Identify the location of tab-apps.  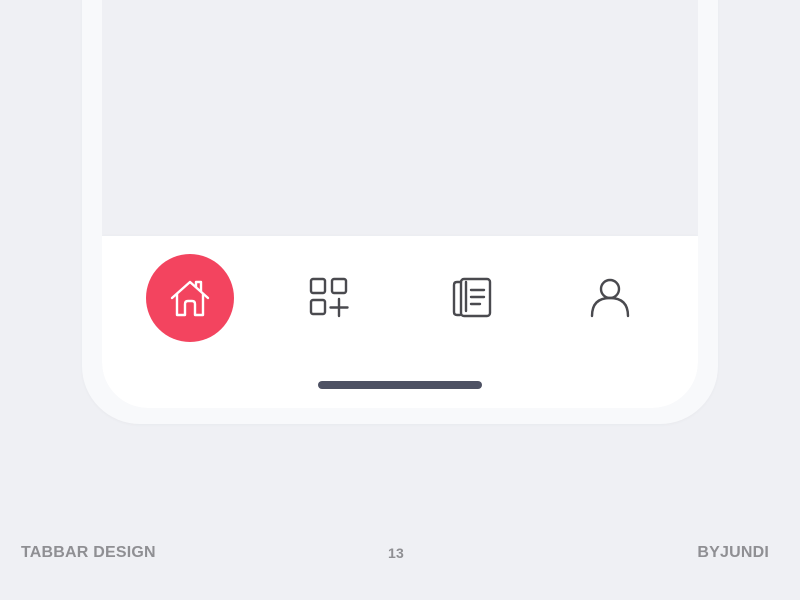
(330, 298).